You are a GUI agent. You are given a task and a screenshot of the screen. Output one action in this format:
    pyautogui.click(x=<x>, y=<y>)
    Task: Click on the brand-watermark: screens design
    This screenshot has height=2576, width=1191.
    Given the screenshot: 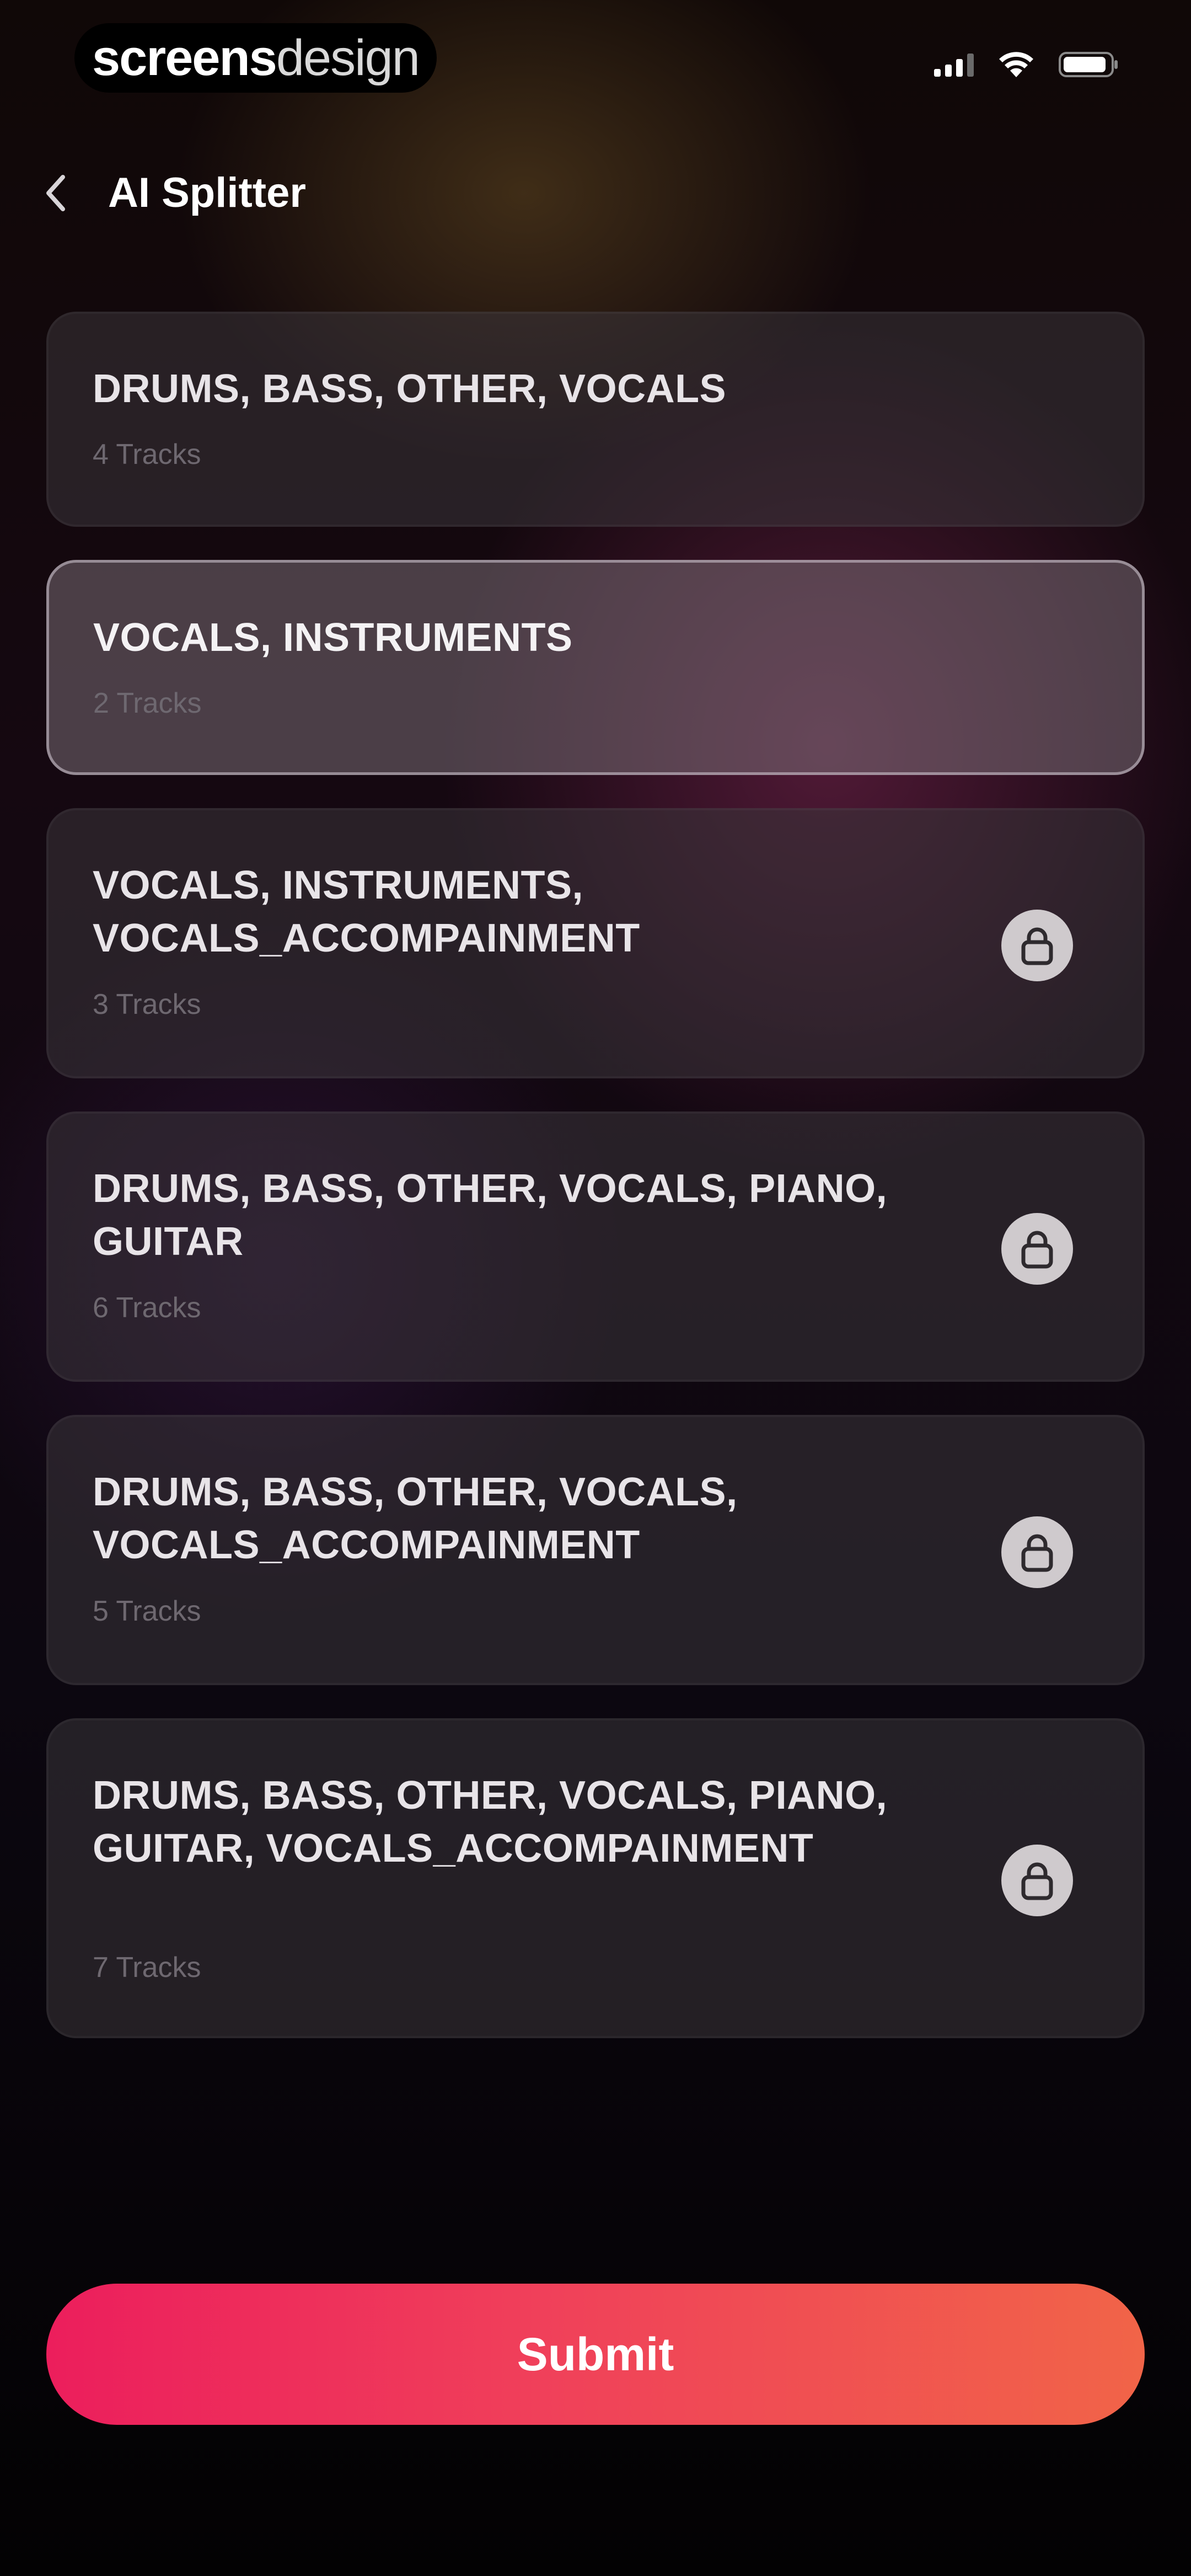 What is the action you would take?
    pyautogui.click(x=255, y=58)
    